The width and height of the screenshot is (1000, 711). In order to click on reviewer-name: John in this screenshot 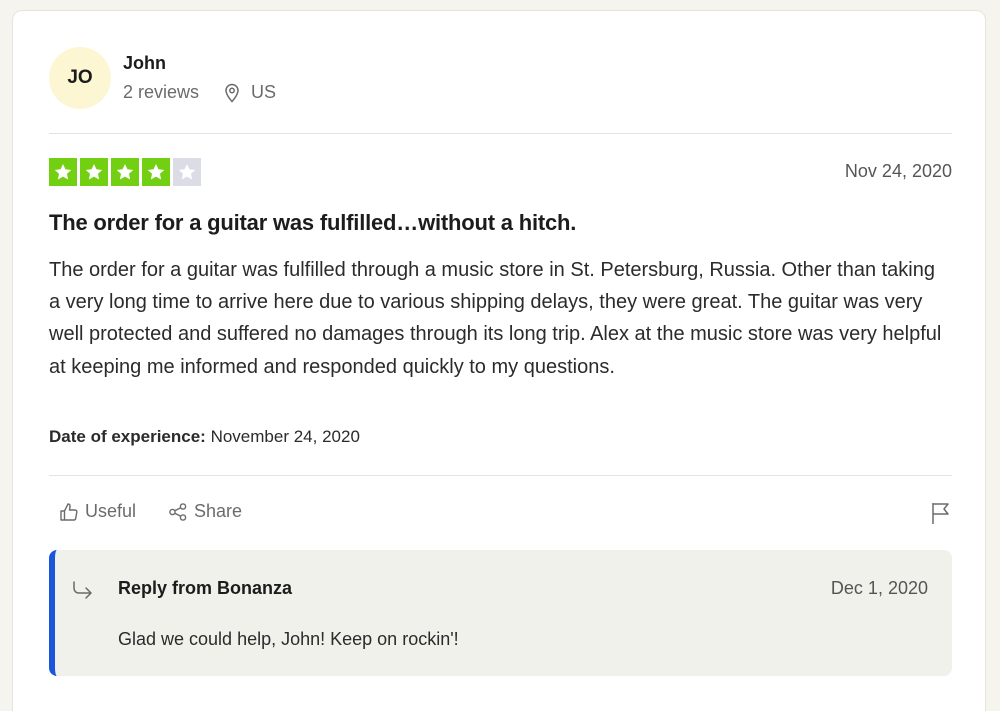, I will do `click(144, 63)`.